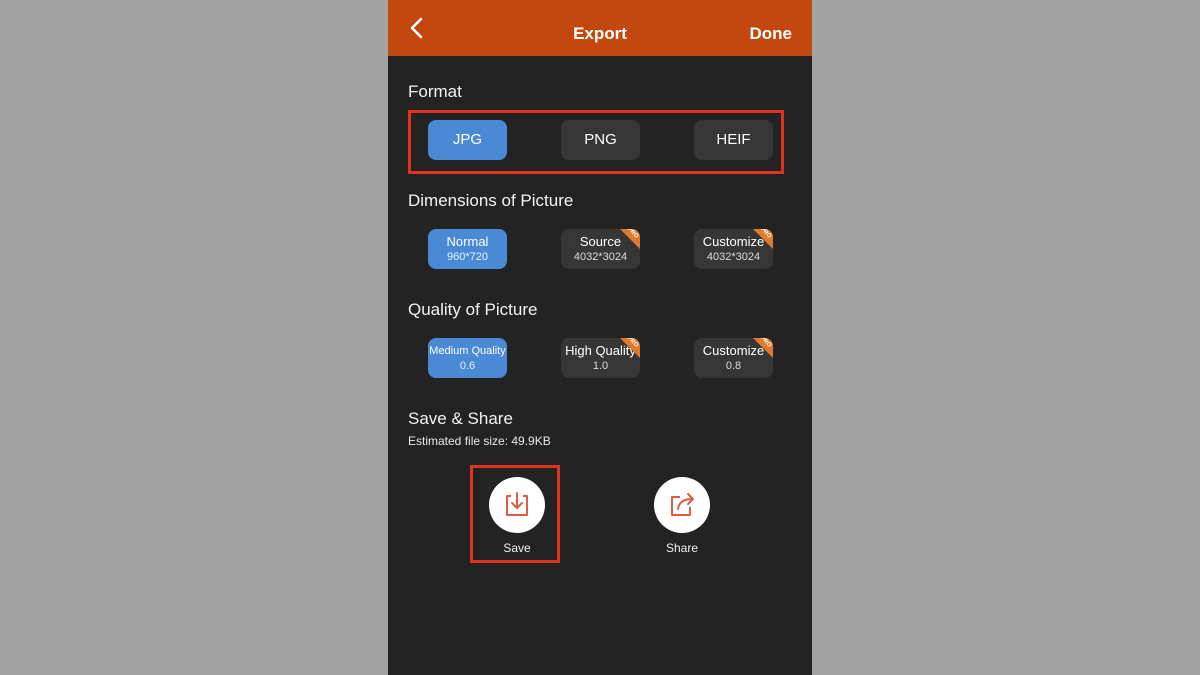  I want to click on dimension-source-button: Source 4032*3024 PRO, so click(600, 249).